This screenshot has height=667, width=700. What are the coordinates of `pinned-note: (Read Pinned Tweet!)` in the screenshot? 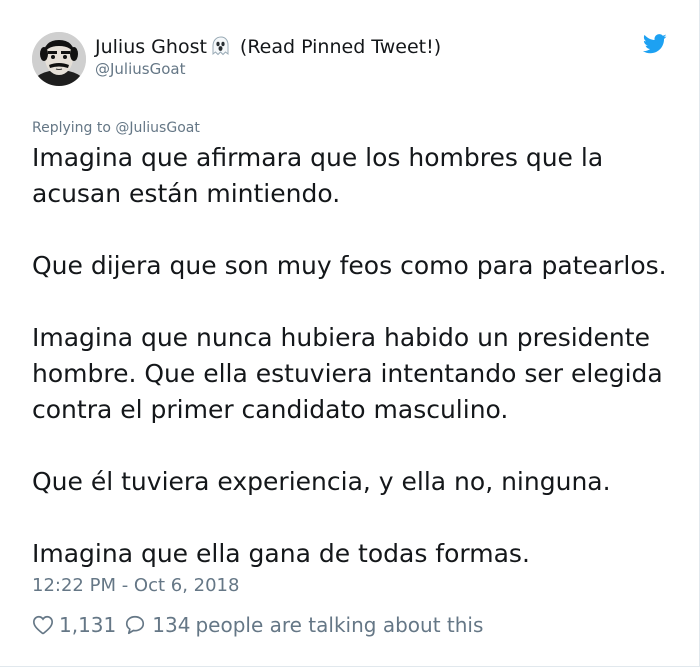 It's located at (340, 47).